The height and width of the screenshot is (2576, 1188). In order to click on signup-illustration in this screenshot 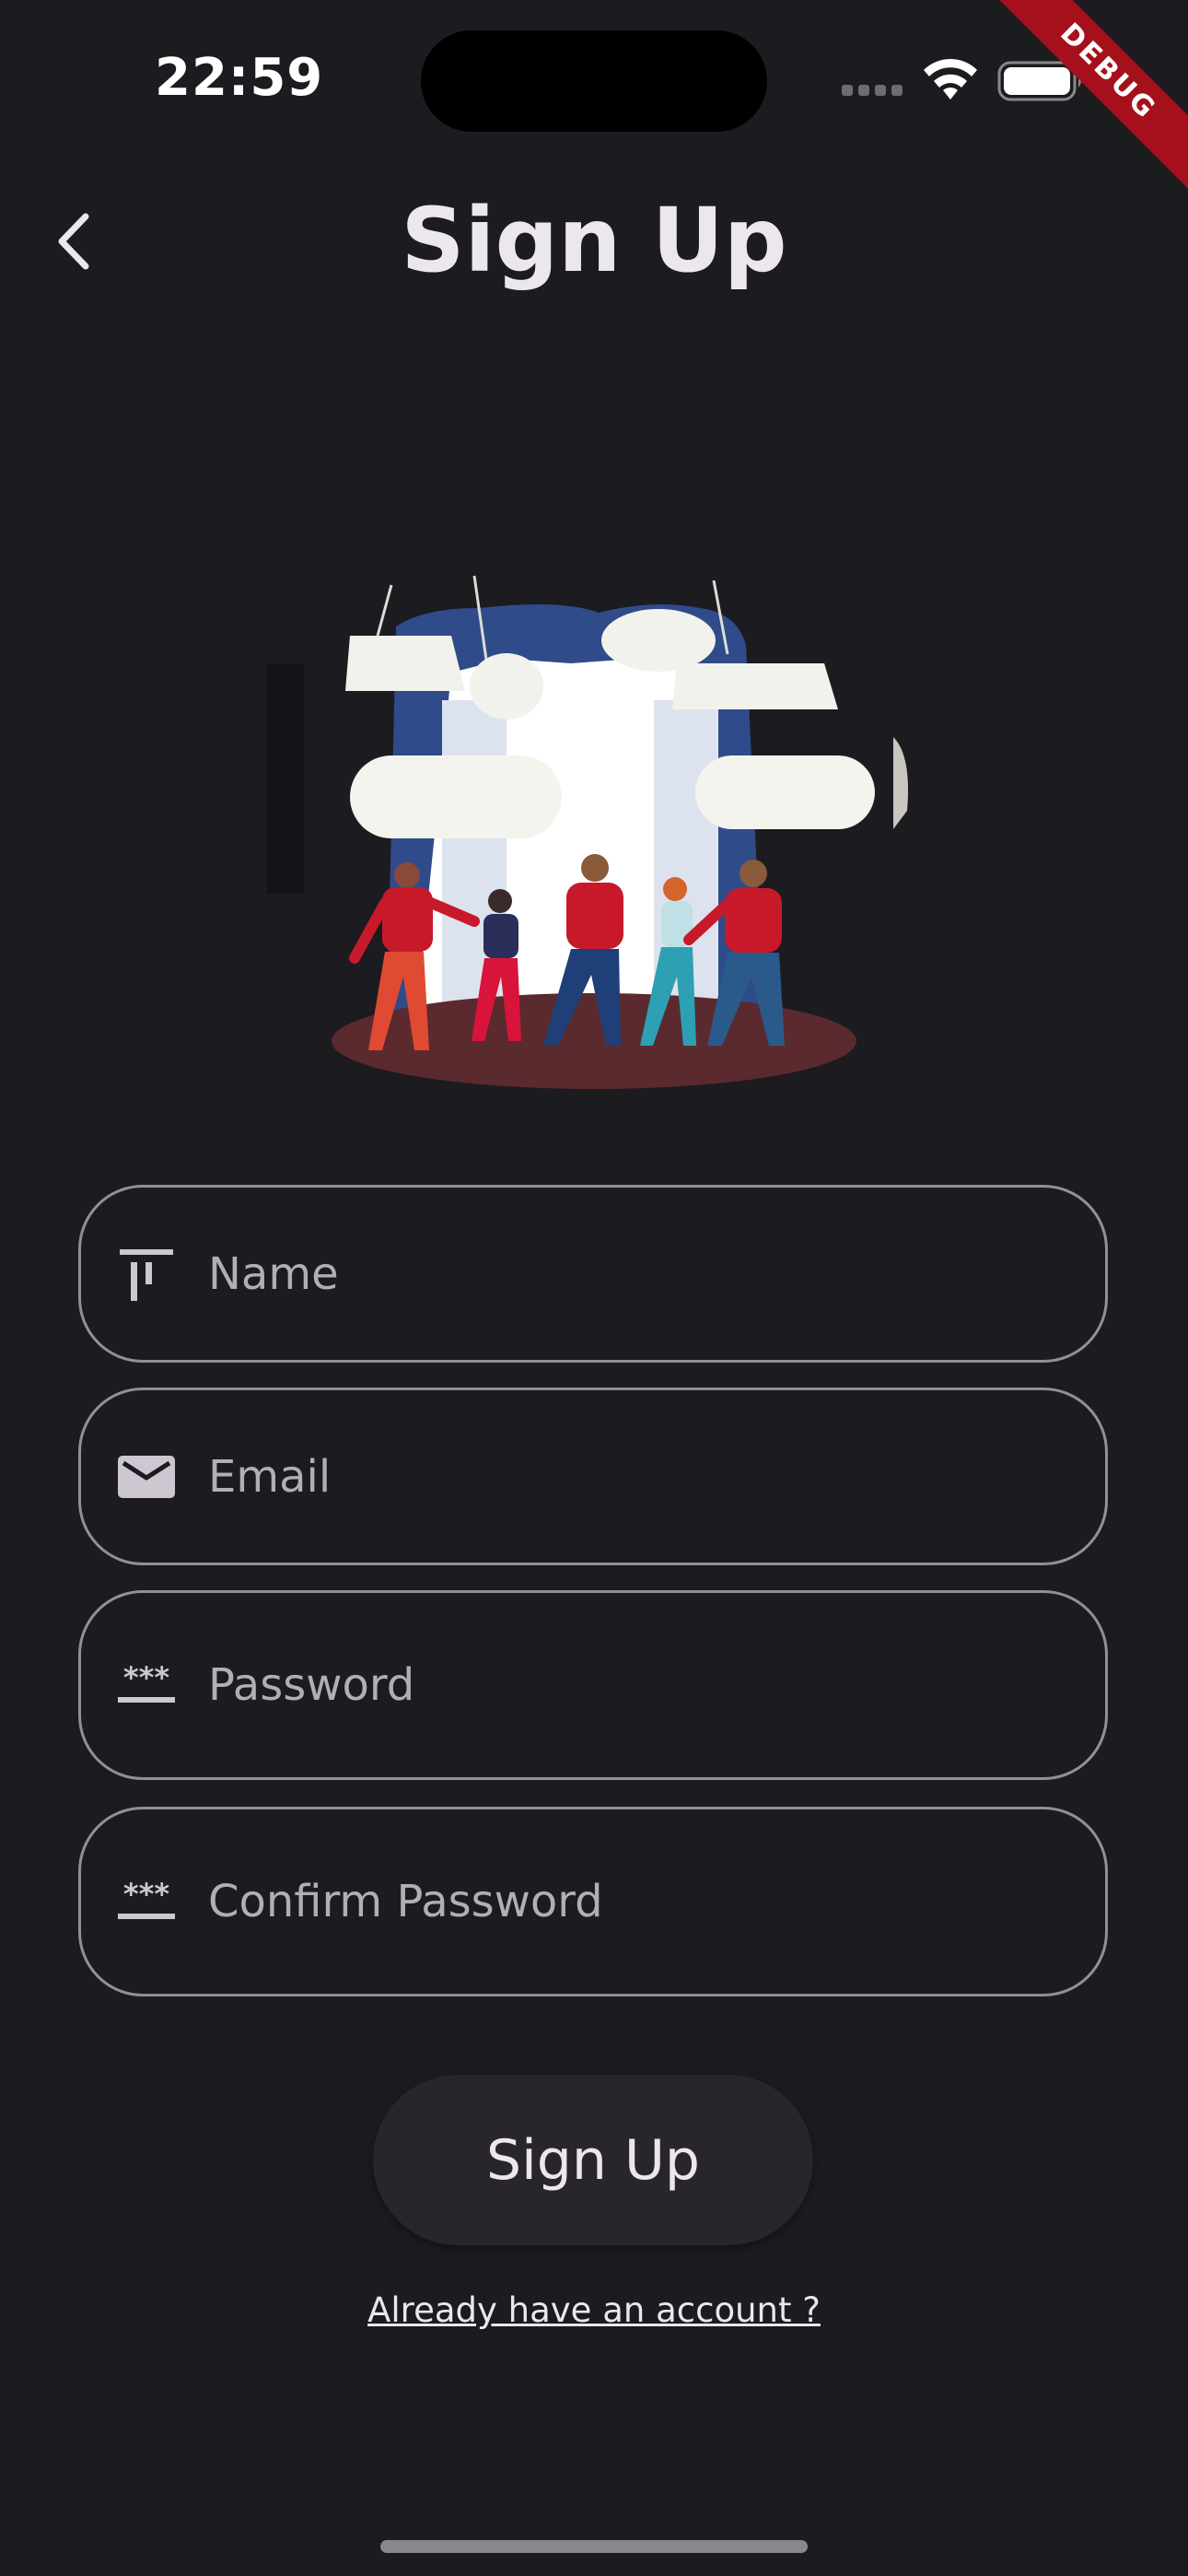, I will do `click(587, 832)`.